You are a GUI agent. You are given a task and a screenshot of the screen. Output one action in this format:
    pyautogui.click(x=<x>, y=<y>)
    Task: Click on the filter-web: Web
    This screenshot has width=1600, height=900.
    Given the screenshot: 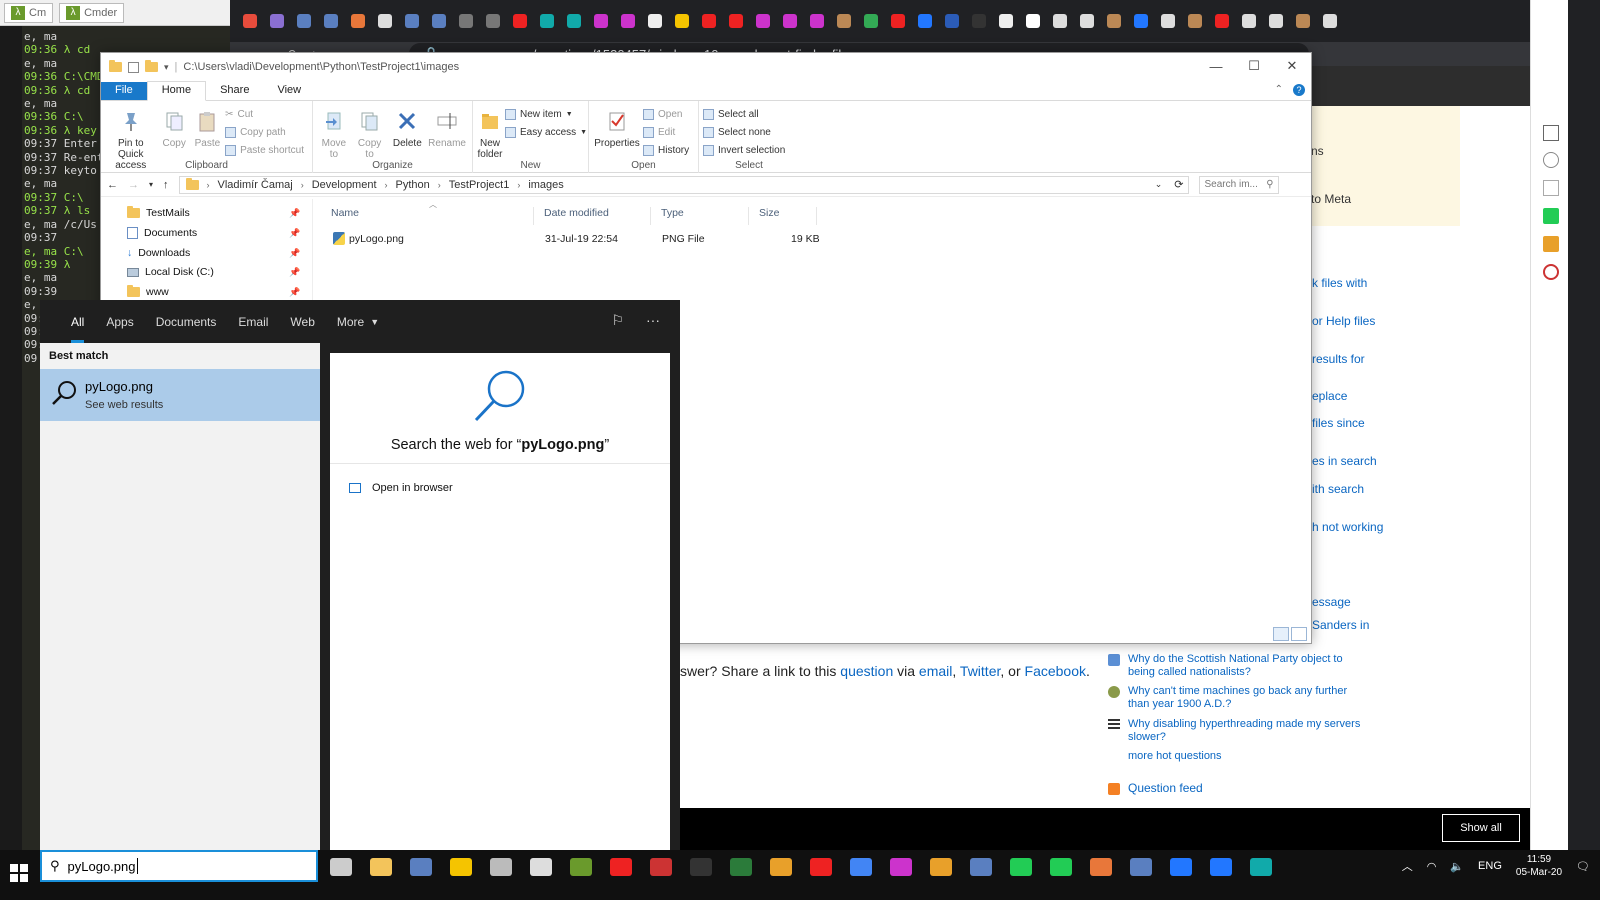 What is the action you would take?
    pyautogui.click(x=302, y=321)
    